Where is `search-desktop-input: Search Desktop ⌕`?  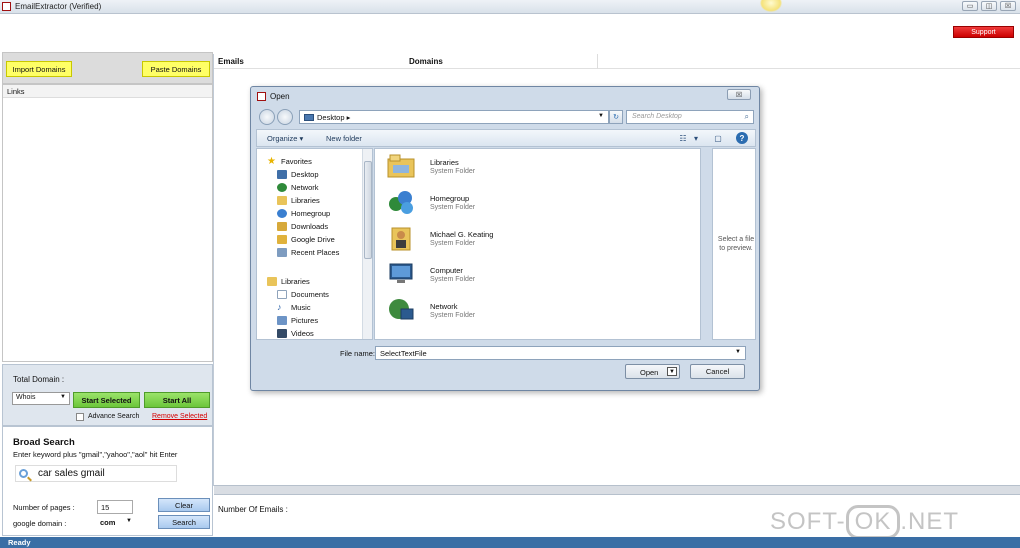 search-desktop-input: Search Desktop ⌕ is located at coordinates (690, 117).